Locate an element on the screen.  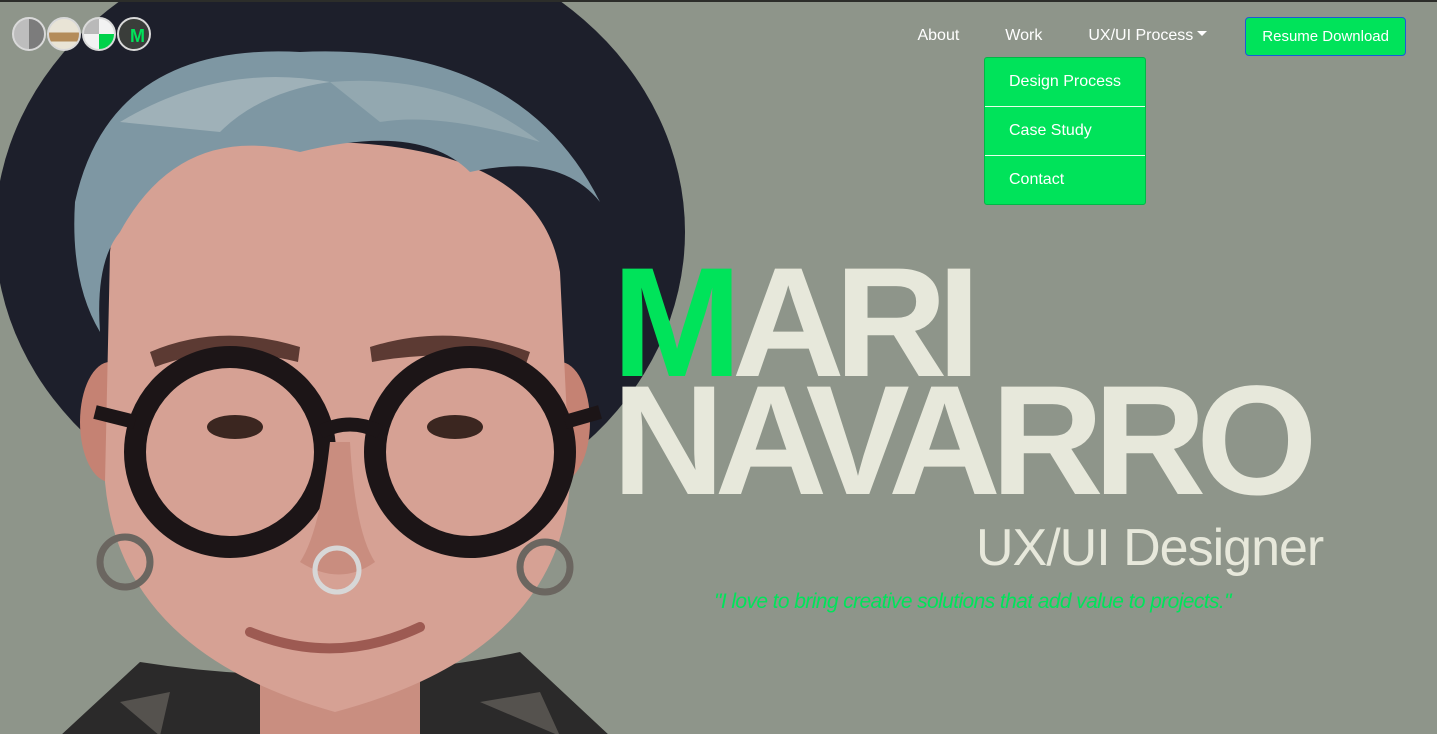
nav-link-work: Work is located at coordinates (1023, 36).